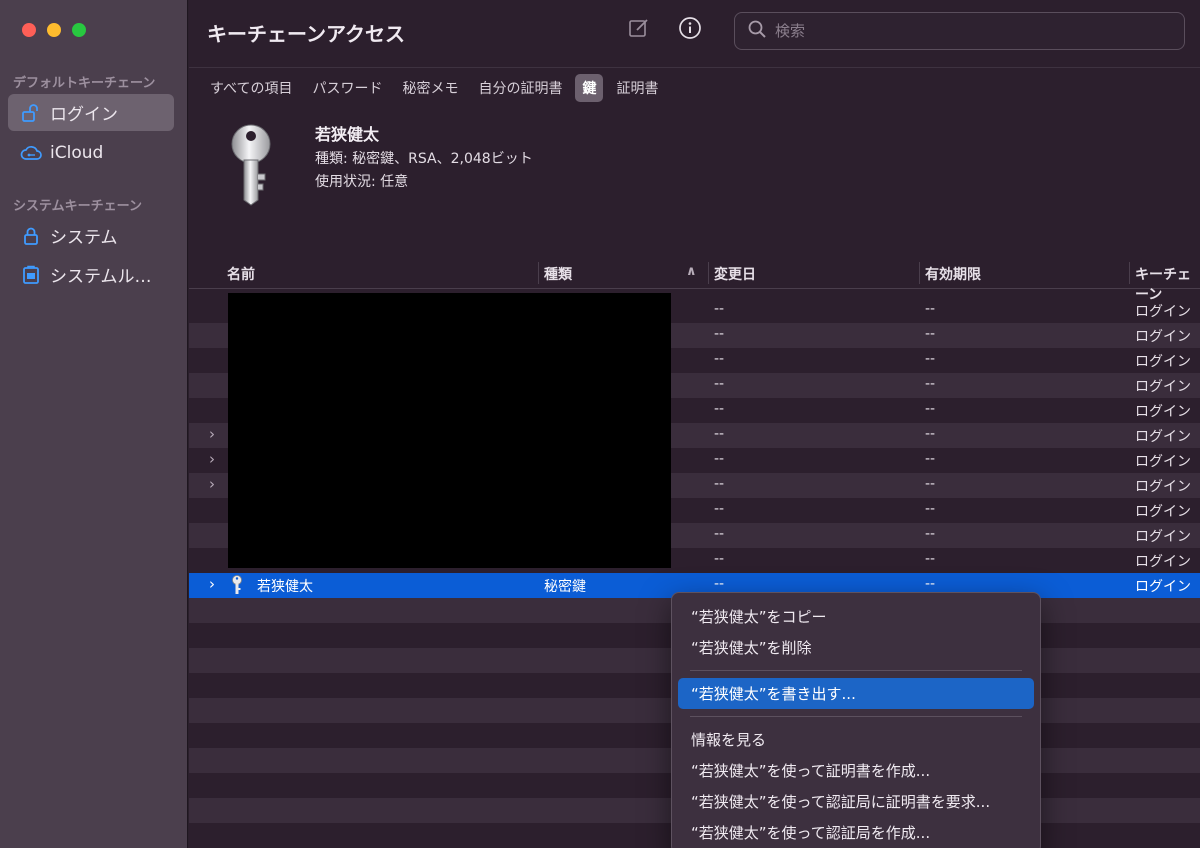 The image size is (1200, 848). I want to click on column-header-kind: 種類, so click(558, 274).